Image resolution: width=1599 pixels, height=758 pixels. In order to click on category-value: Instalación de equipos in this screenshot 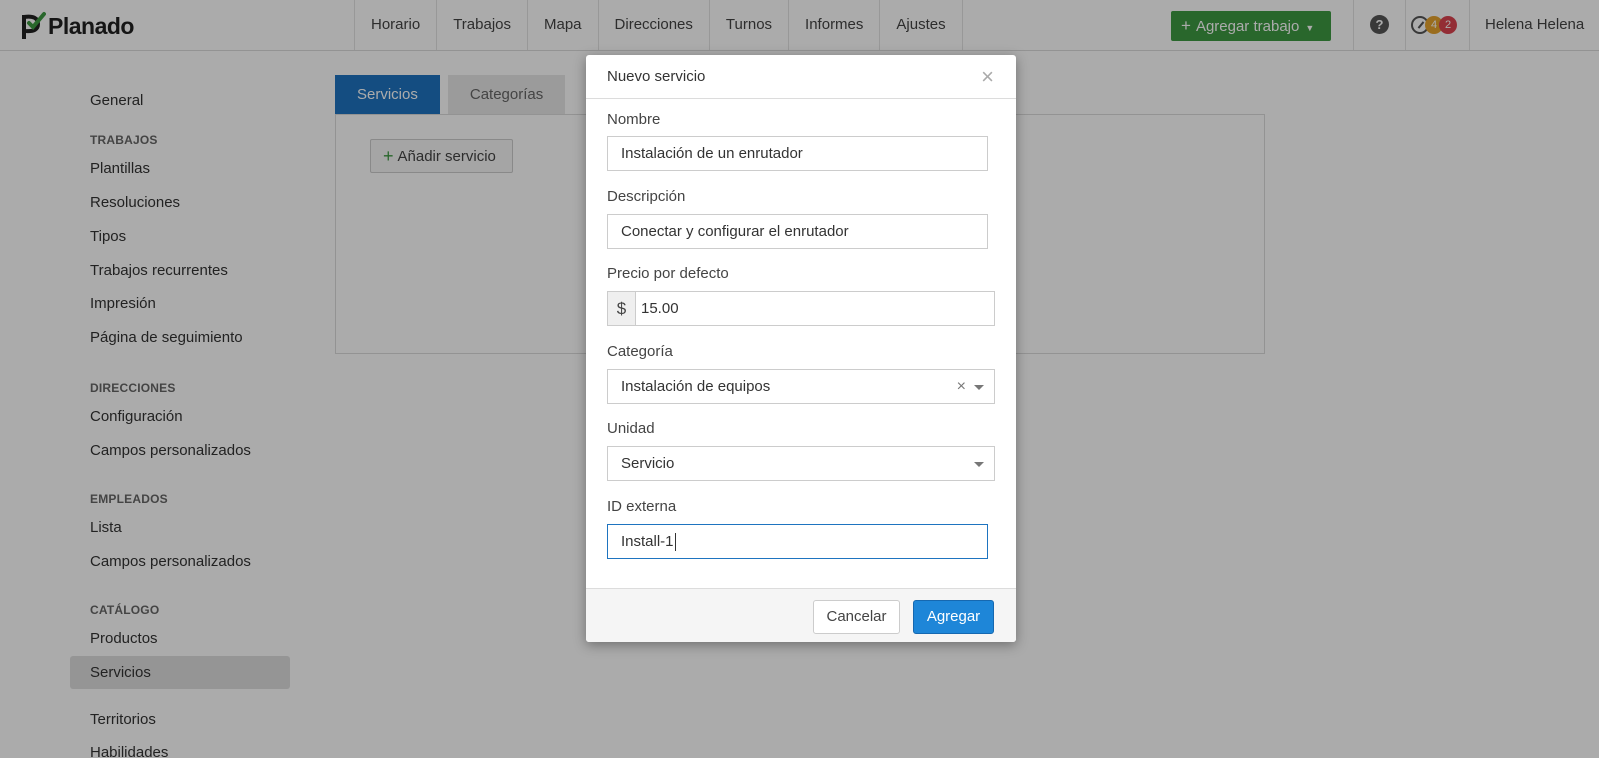, I will do `click(696, 386)`.